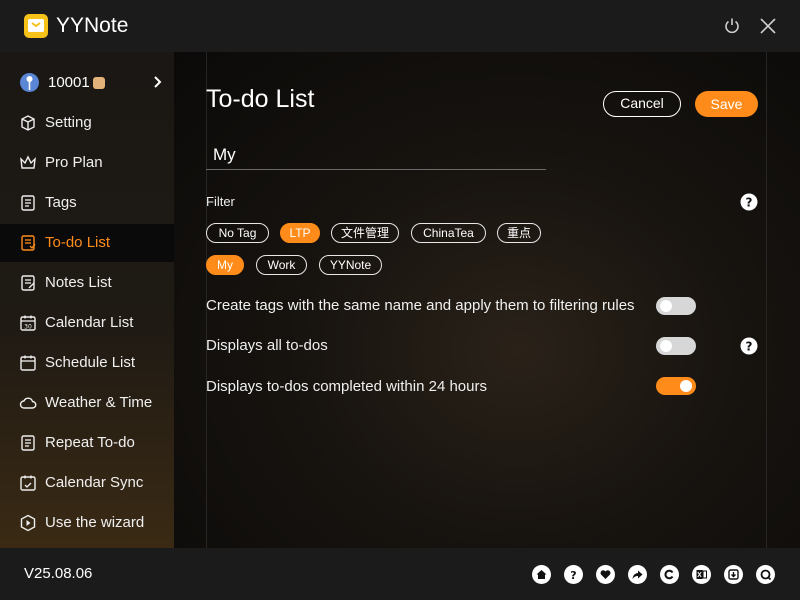 The width and height of the screenshot is (800, 600). What do you see at coordinates (281, 265) in the screenshot?
I see `tag-chip: Work` at bounding box center [281, 265].